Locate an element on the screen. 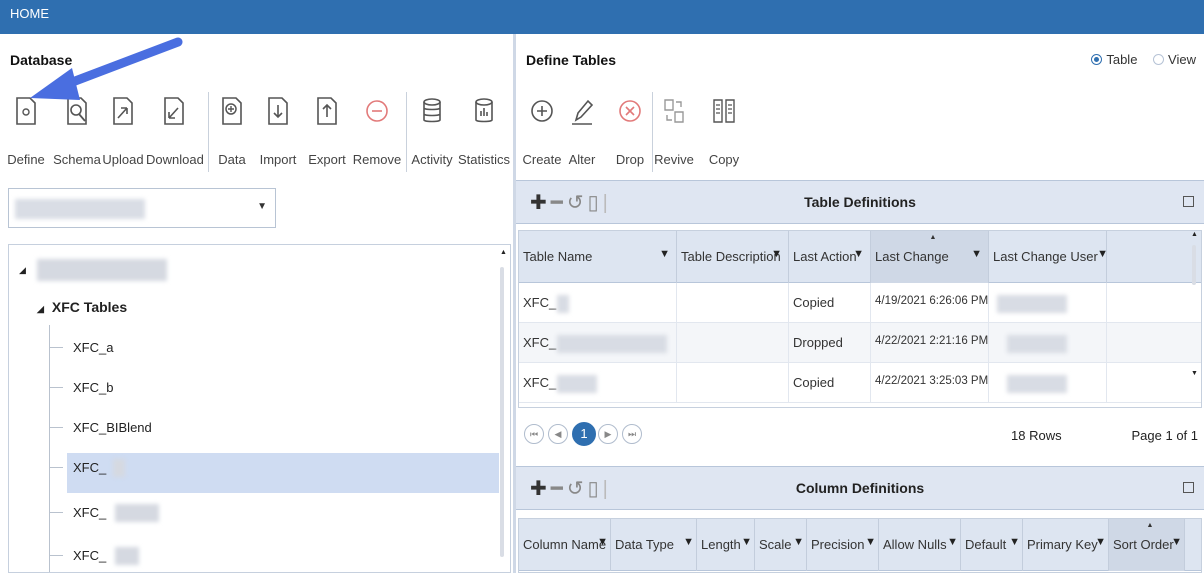 The height and width of the screenshot is (573, 1204). table-row: XFC_ Copied 4/22/2021 3:25:03 PM is located at coordinates (860, 383).